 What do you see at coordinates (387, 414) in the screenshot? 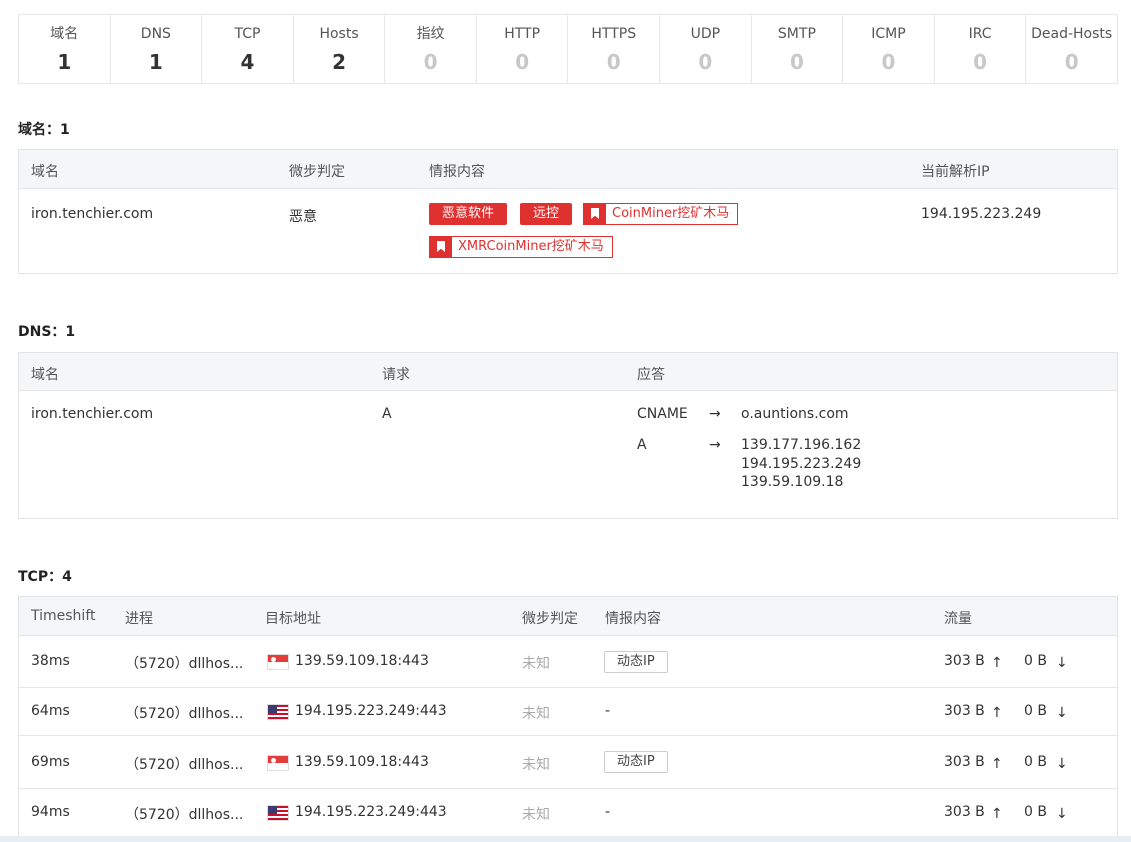
I see `dns-request-type: A` at bounding box center [387, 414].